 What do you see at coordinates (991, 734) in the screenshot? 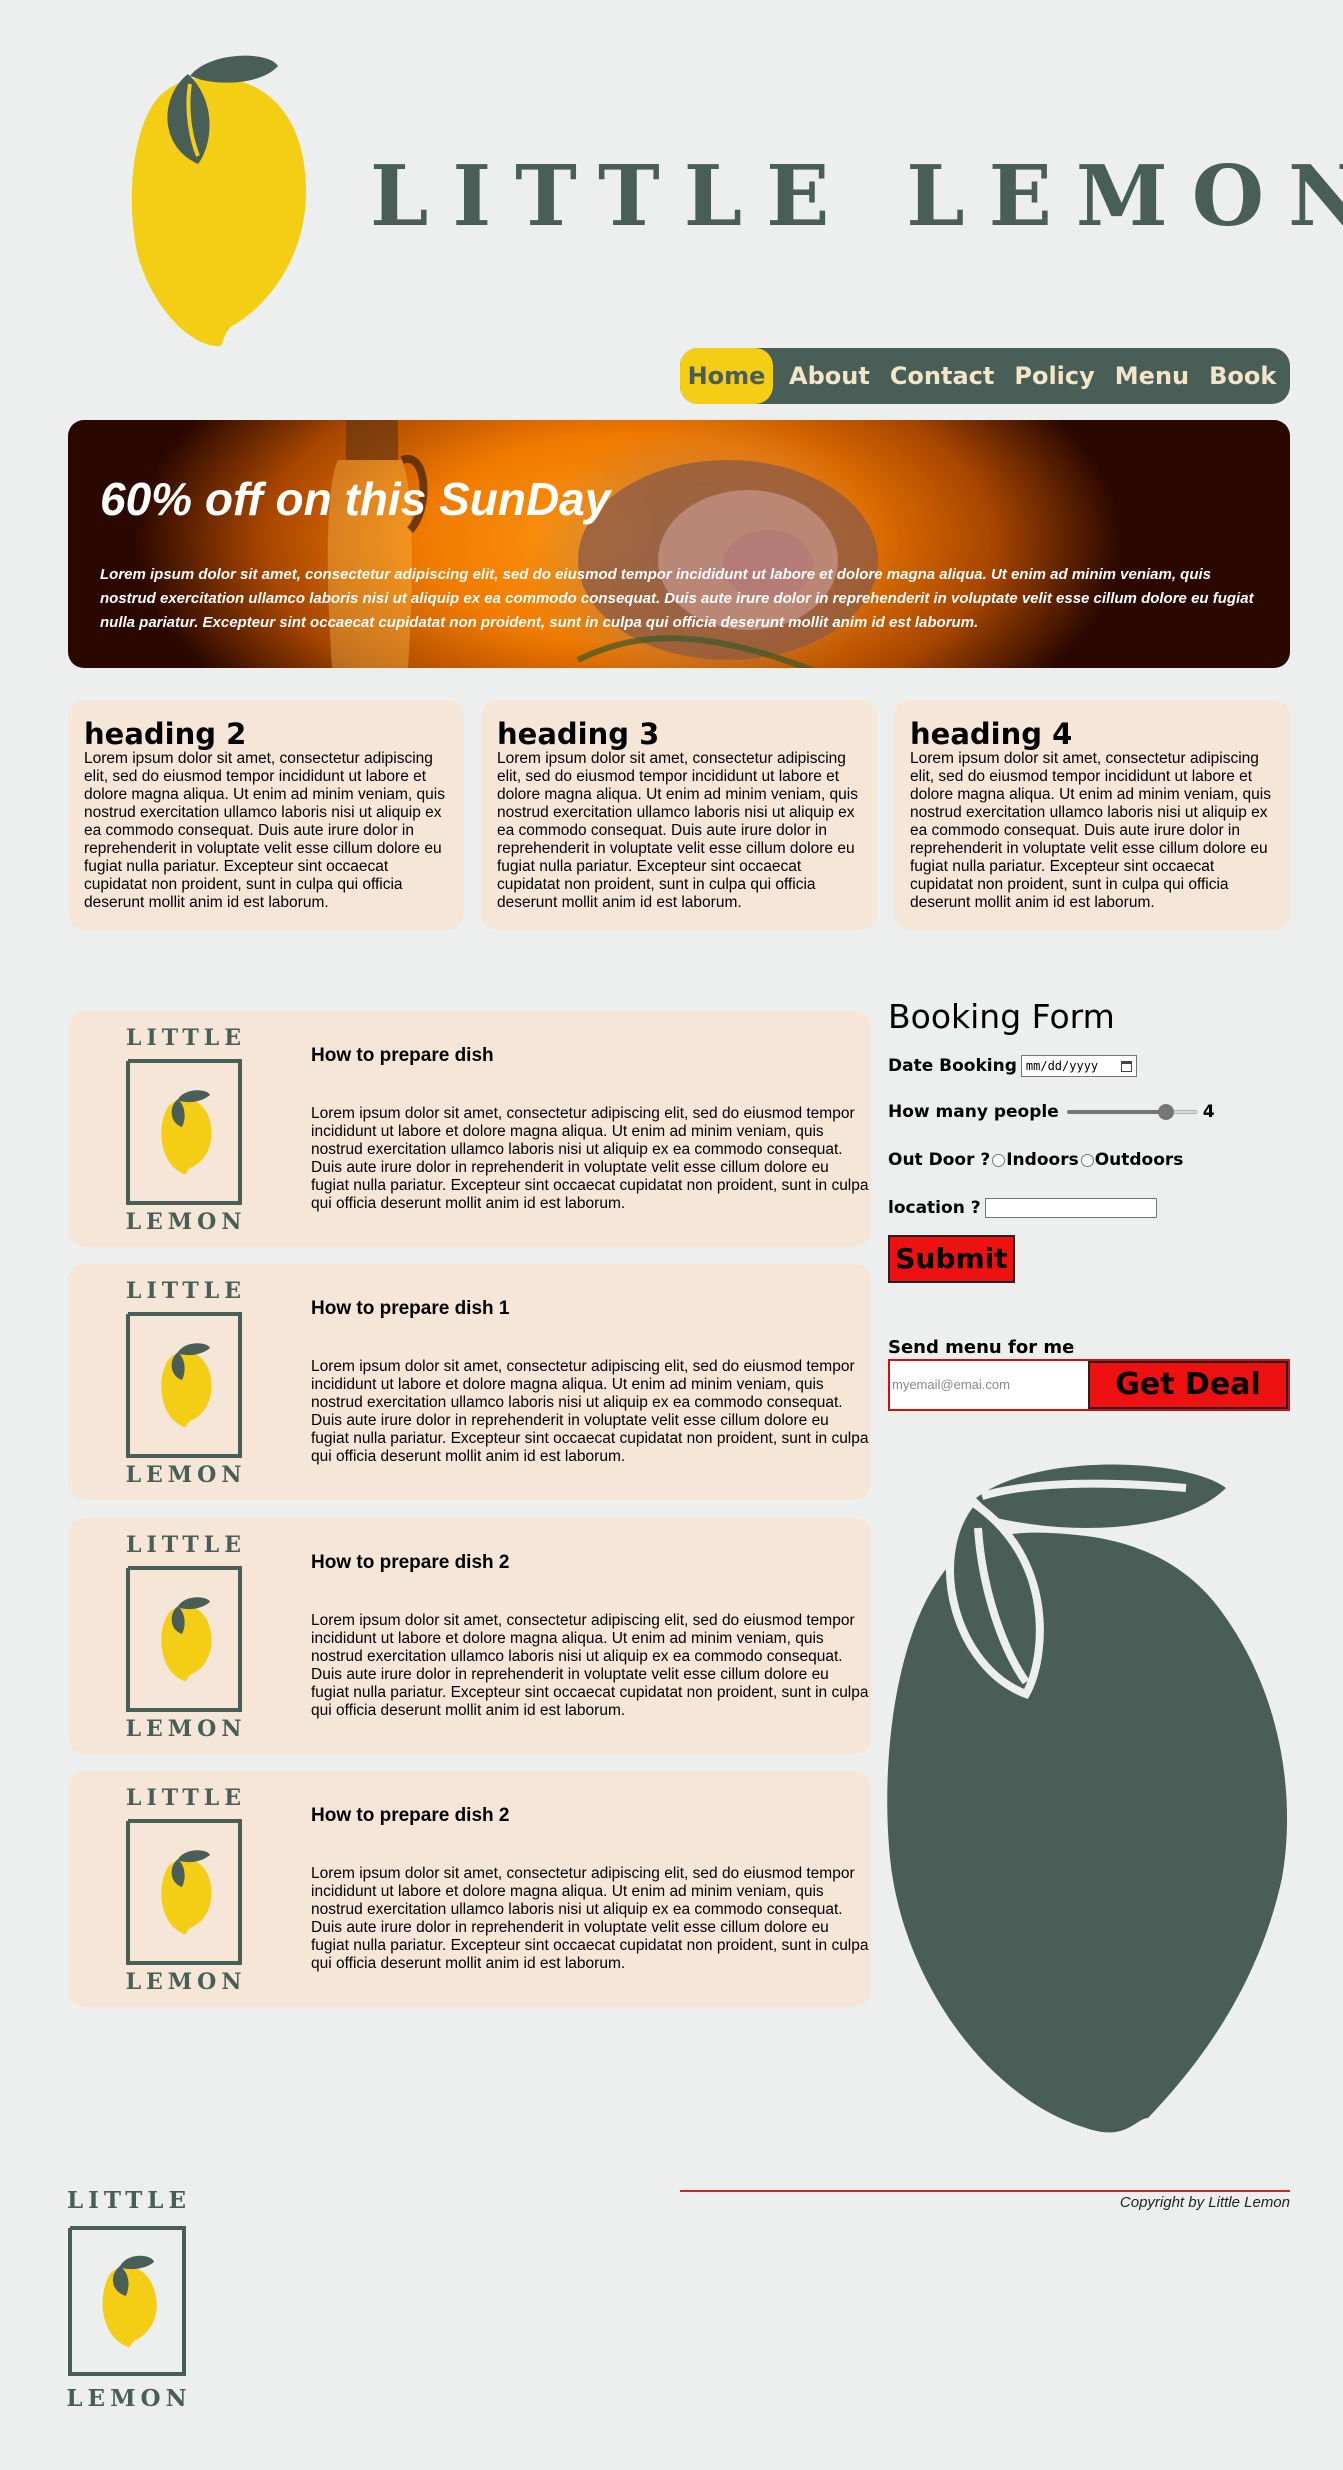
I see `card-heading: heading 4` at bounding box center [991, 734].